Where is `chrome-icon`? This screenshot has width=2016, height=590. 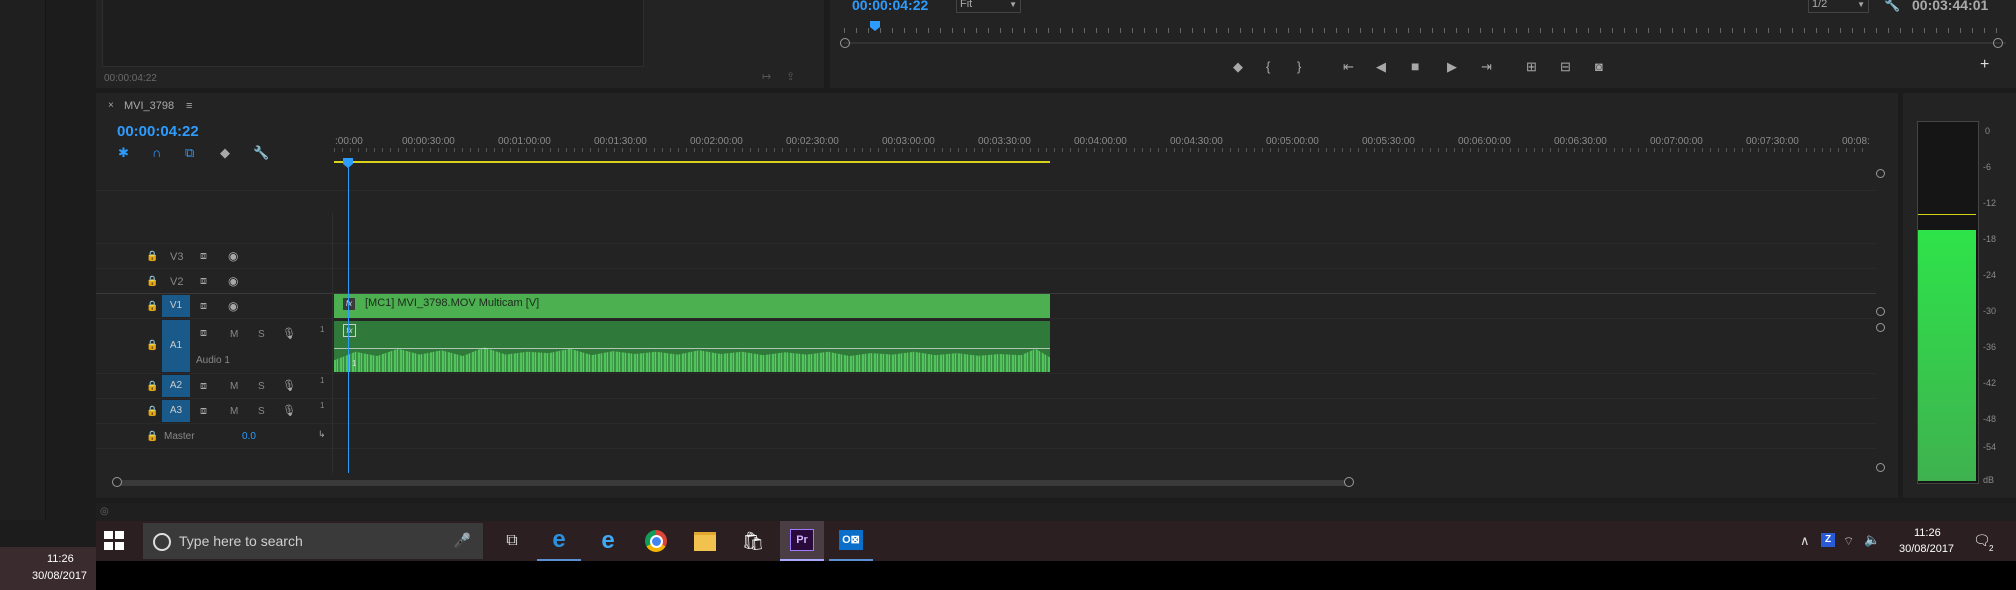
chrome-icon is located at coordinates (656, 541).